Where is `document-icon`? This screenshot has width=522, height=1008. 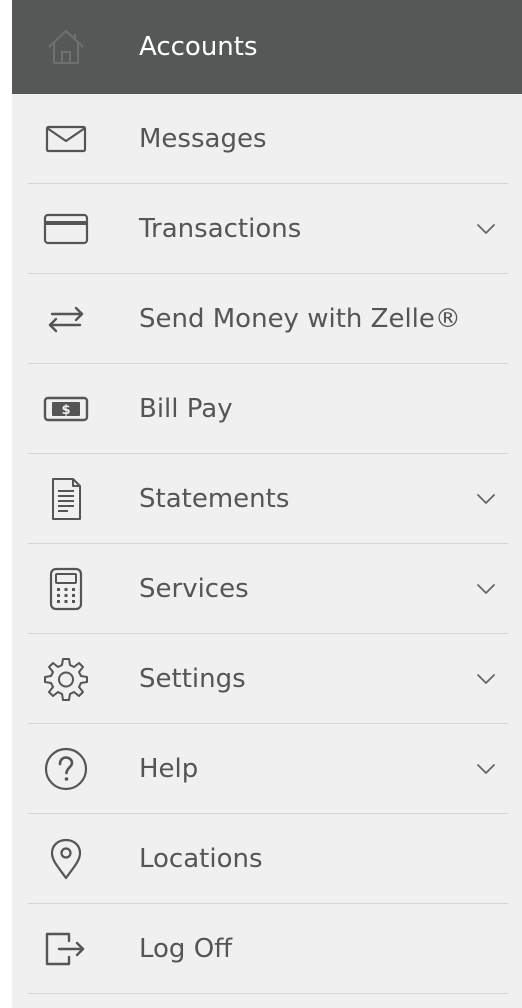 document-icon is located at coordinates (66, 499).